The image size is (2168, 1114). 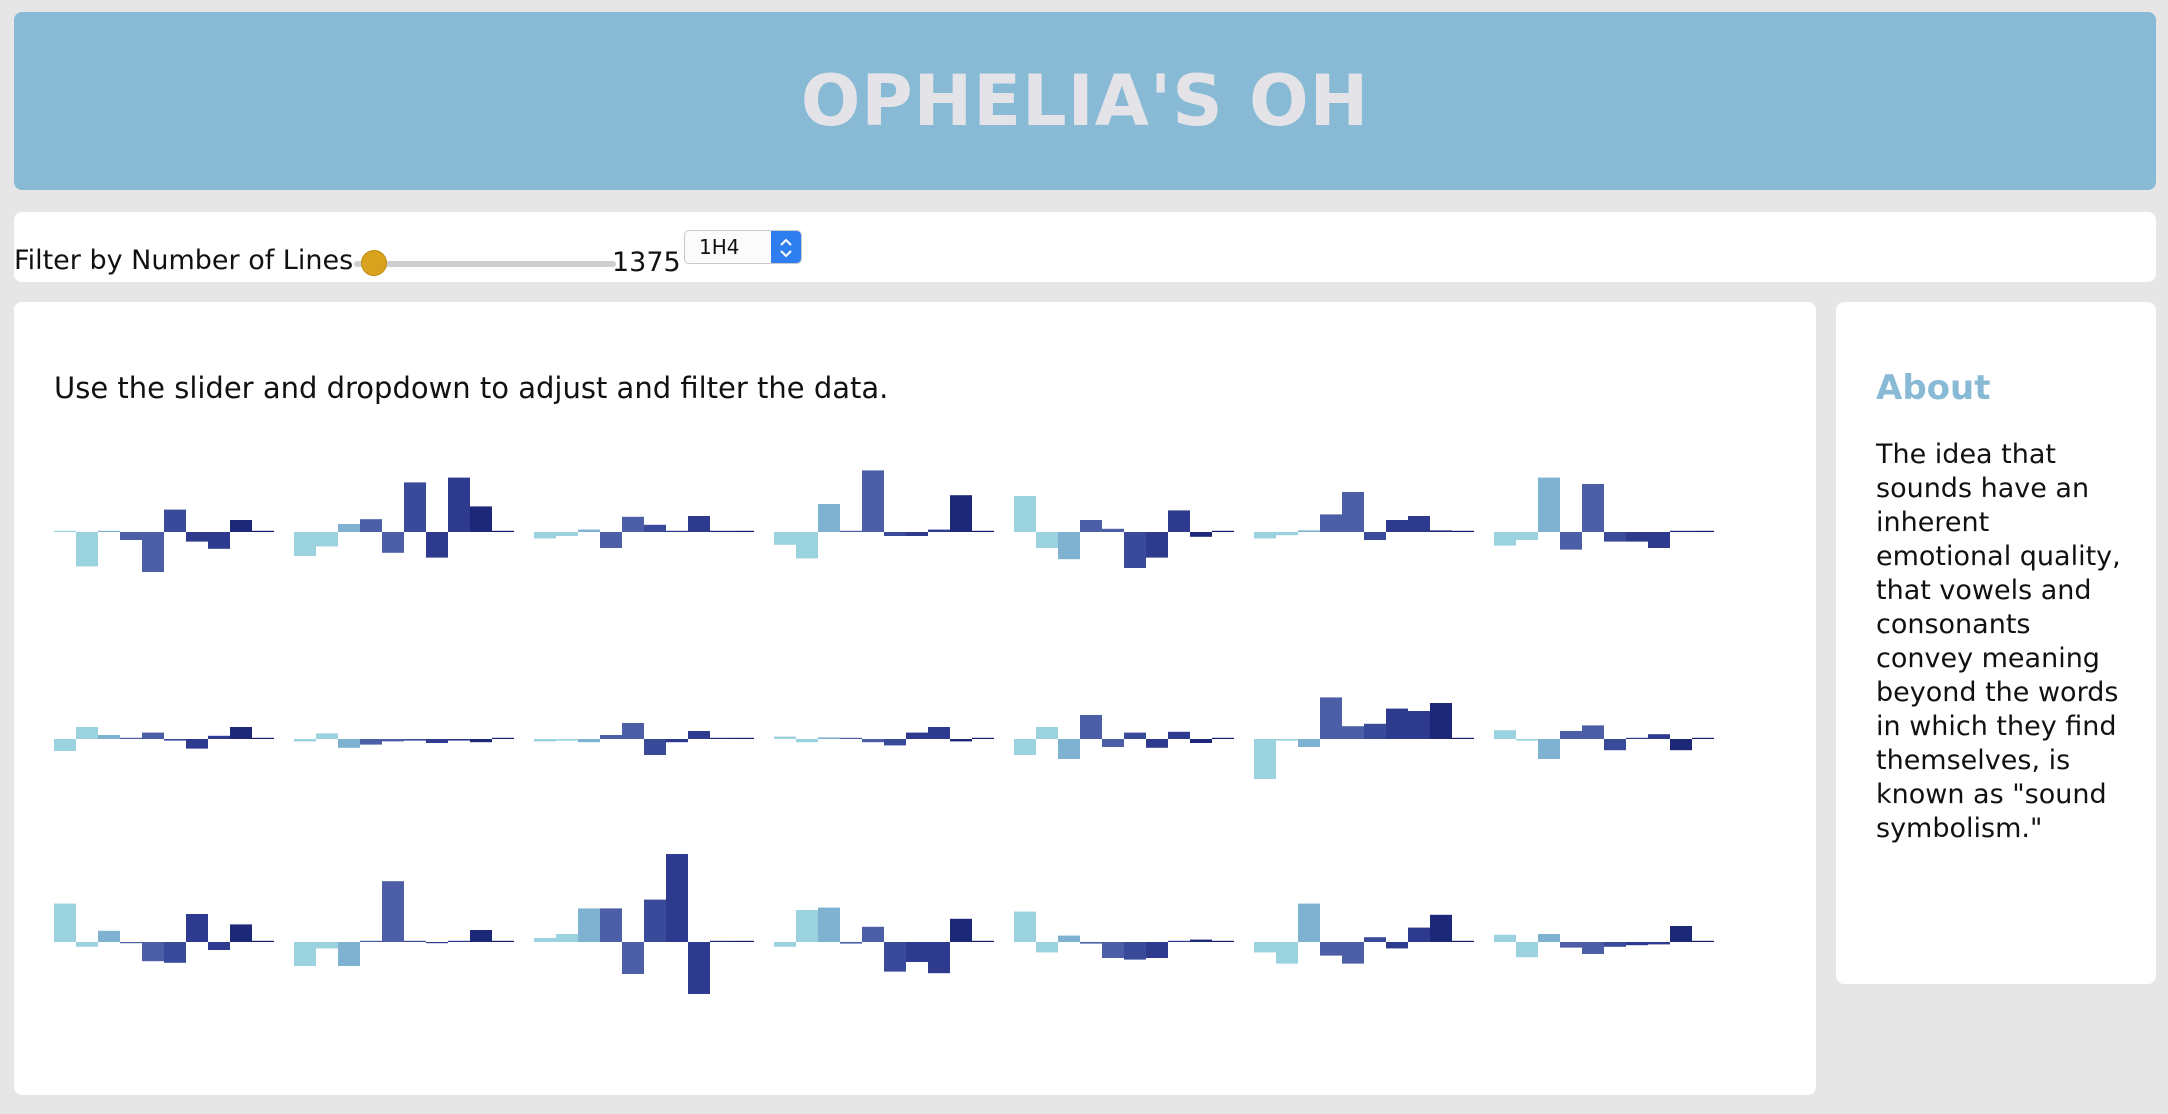 What do you see at coordinates (646, 262) in the screenshot?
I see `slider-value: 1375` at bounding box center [646, 262].